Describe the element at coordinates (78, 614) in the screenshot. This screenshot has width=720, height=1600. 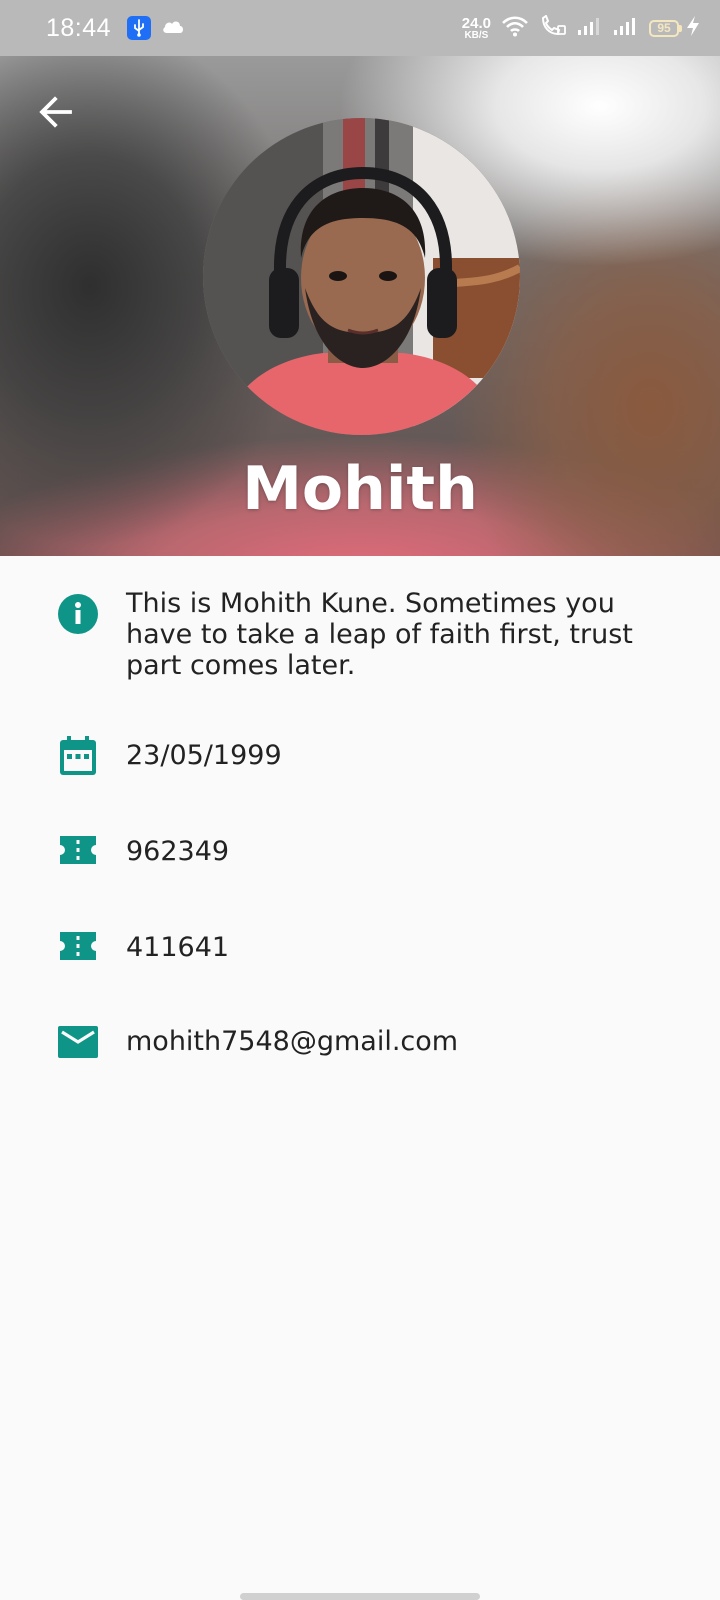
I see `info-icon` at that location.